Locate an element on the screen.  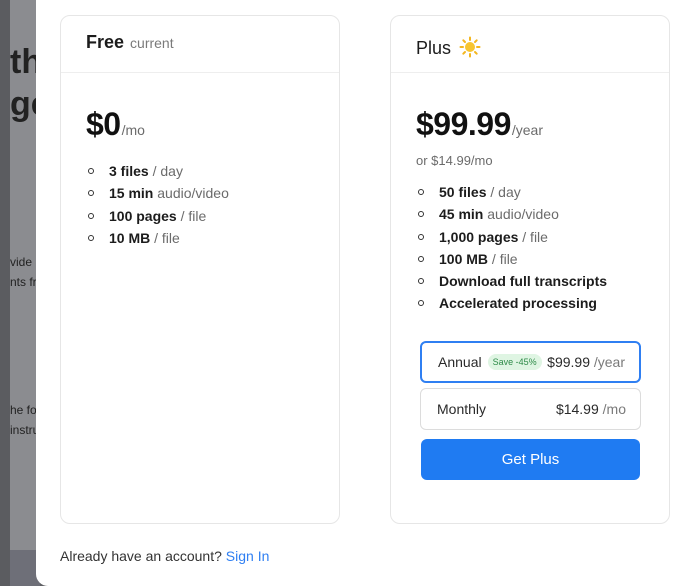
billing-price-amount: $14.99 is located at coordinates (577, 409).